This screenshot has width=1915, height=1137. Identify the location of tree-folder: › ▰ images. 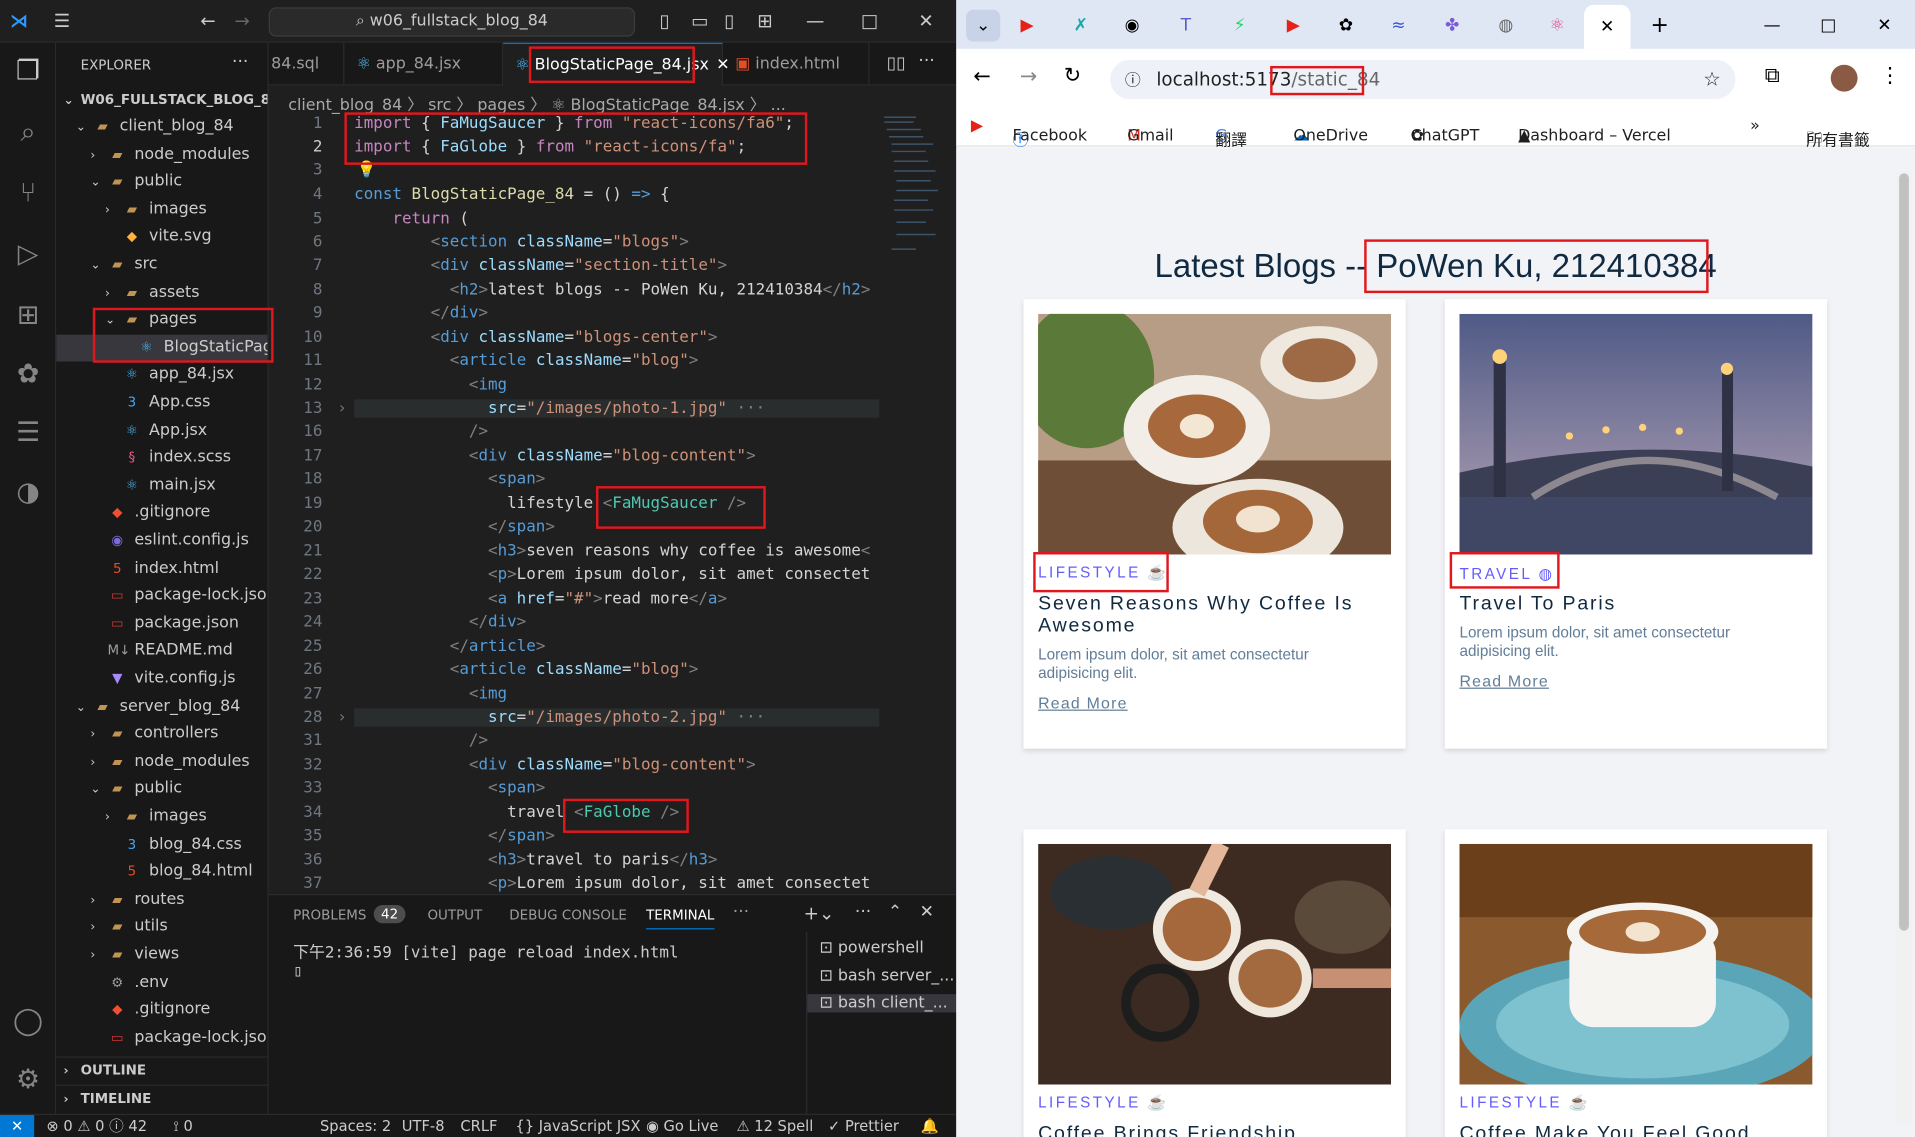
(161, 209).